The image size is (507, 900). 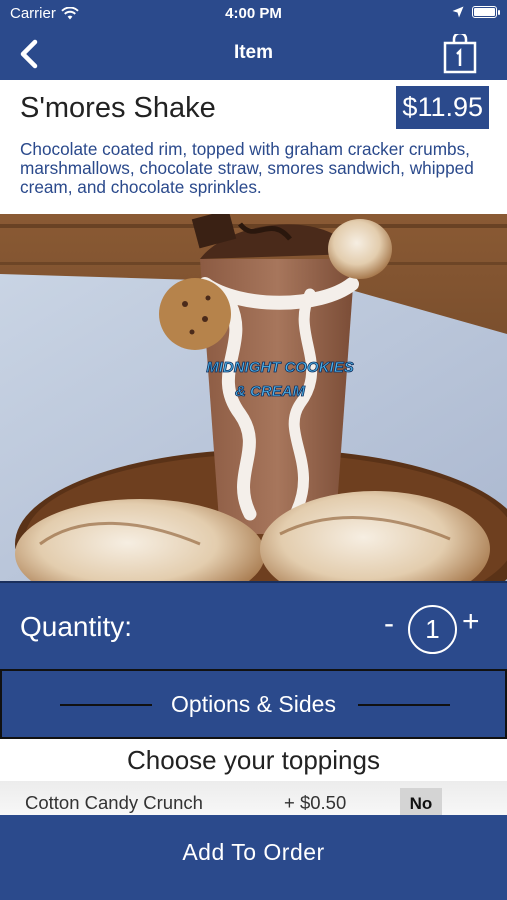 I want to click on quantity-label: Quantity:, so click(x=76, y=626).